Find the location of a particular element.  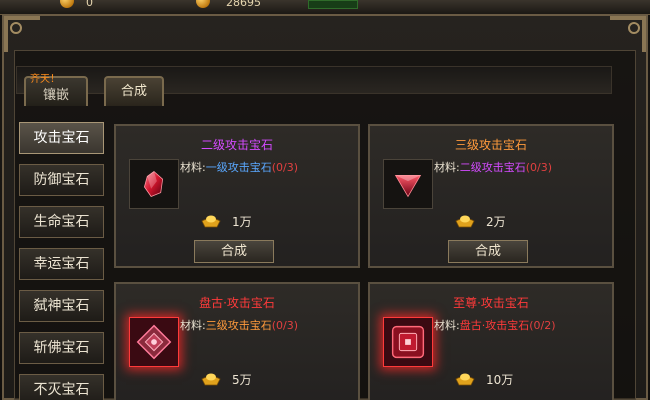

supreme-gem-icon is located at coordinates (408, 342).